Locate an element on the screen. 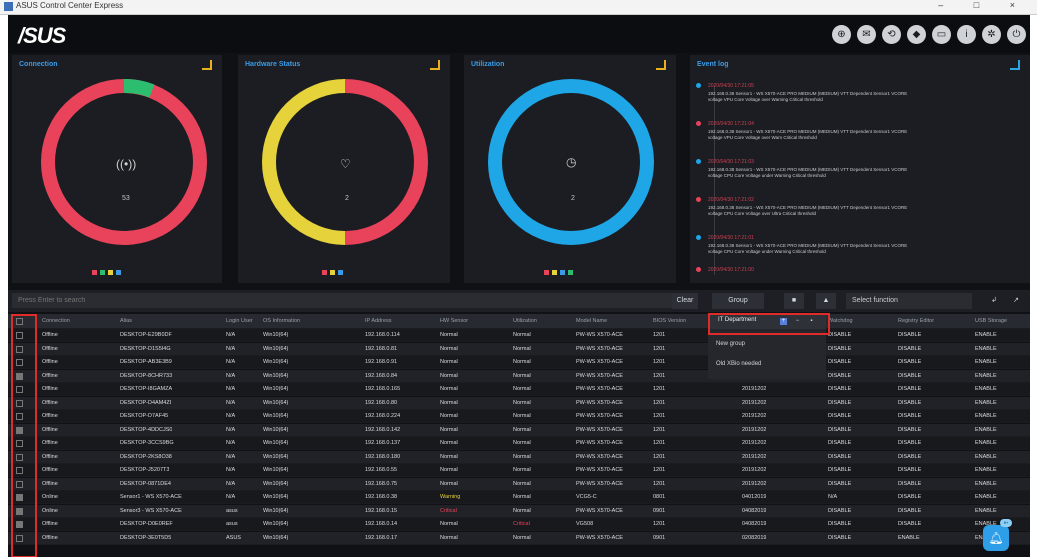 This screenshot has height=557, width=1037. maximize-button: □ is located at coordinates (983, 5).